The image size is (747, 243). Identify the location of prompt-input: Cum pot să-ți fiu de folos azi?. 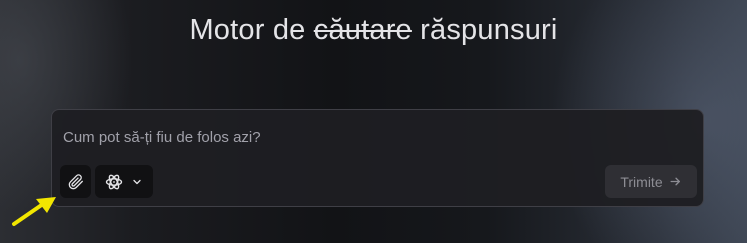
(162, 137).